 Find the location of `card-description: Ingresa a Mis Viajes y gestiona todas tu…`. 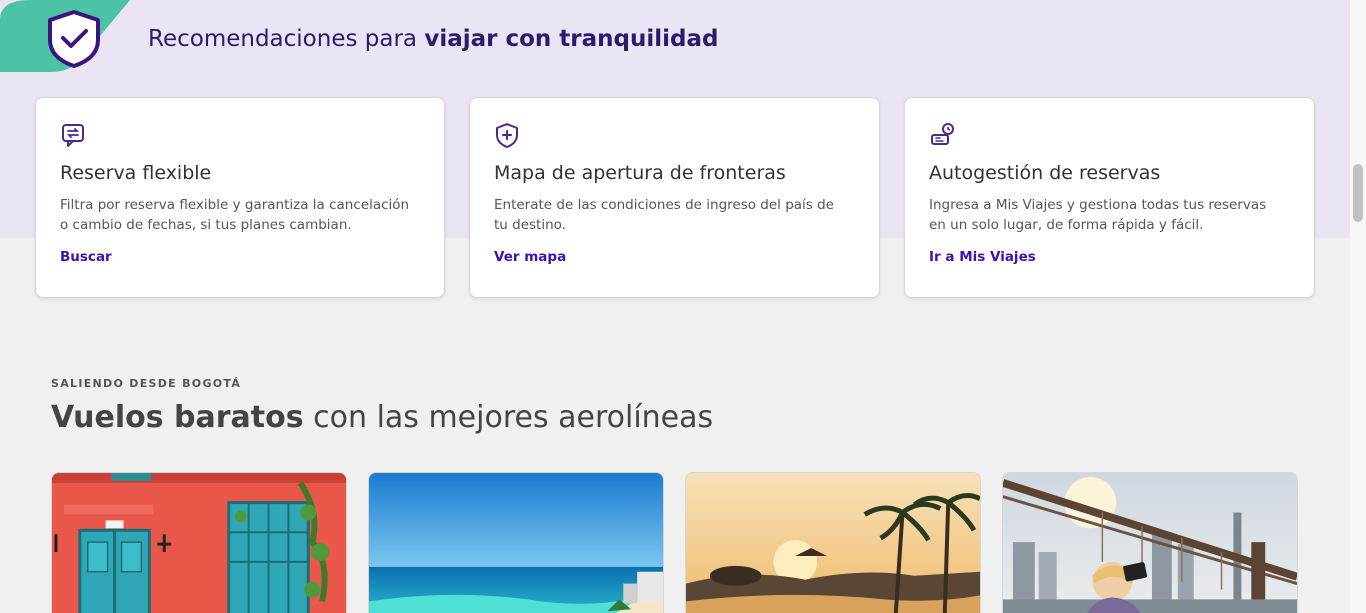

card-description: Ingresa a Mis Viajes y gestiona todas tu… is located at coordinates (1098, 215).